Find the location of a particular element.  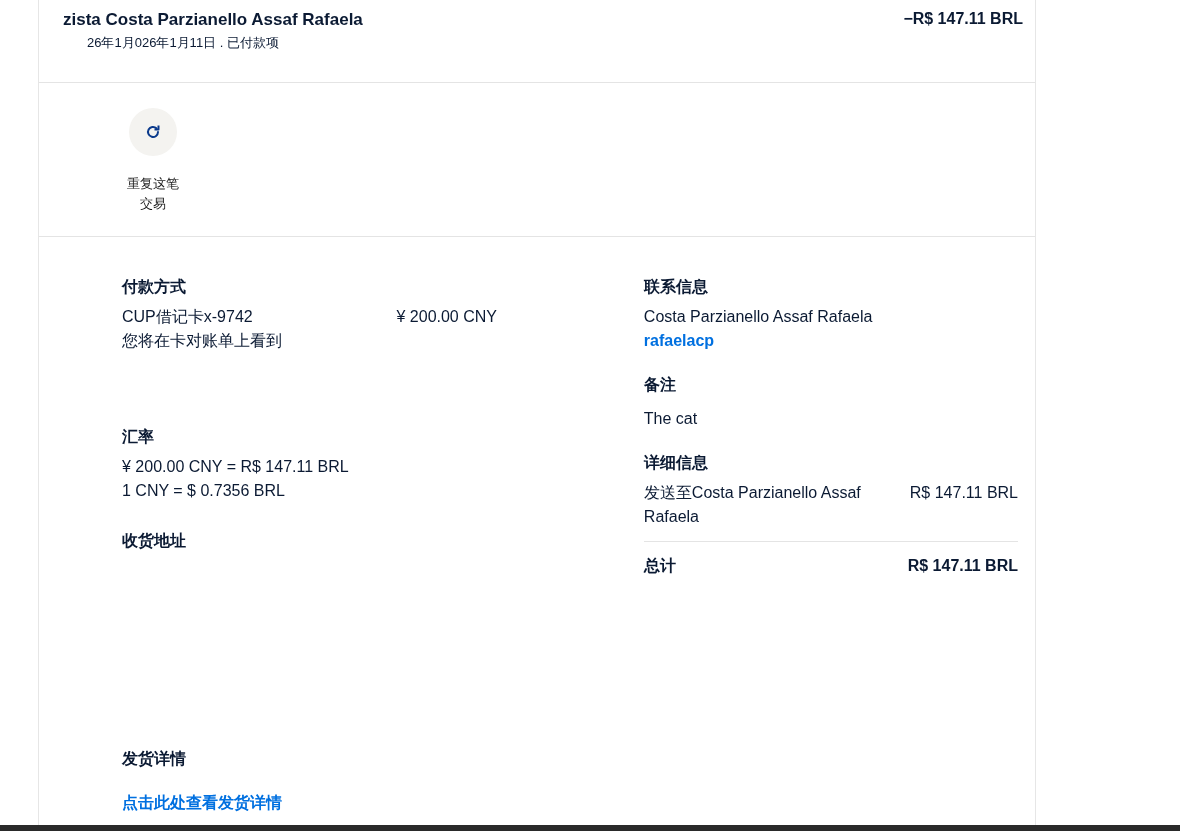

payment-amount: ¥ 200.00 CNY is located at coordinates (446, 317).